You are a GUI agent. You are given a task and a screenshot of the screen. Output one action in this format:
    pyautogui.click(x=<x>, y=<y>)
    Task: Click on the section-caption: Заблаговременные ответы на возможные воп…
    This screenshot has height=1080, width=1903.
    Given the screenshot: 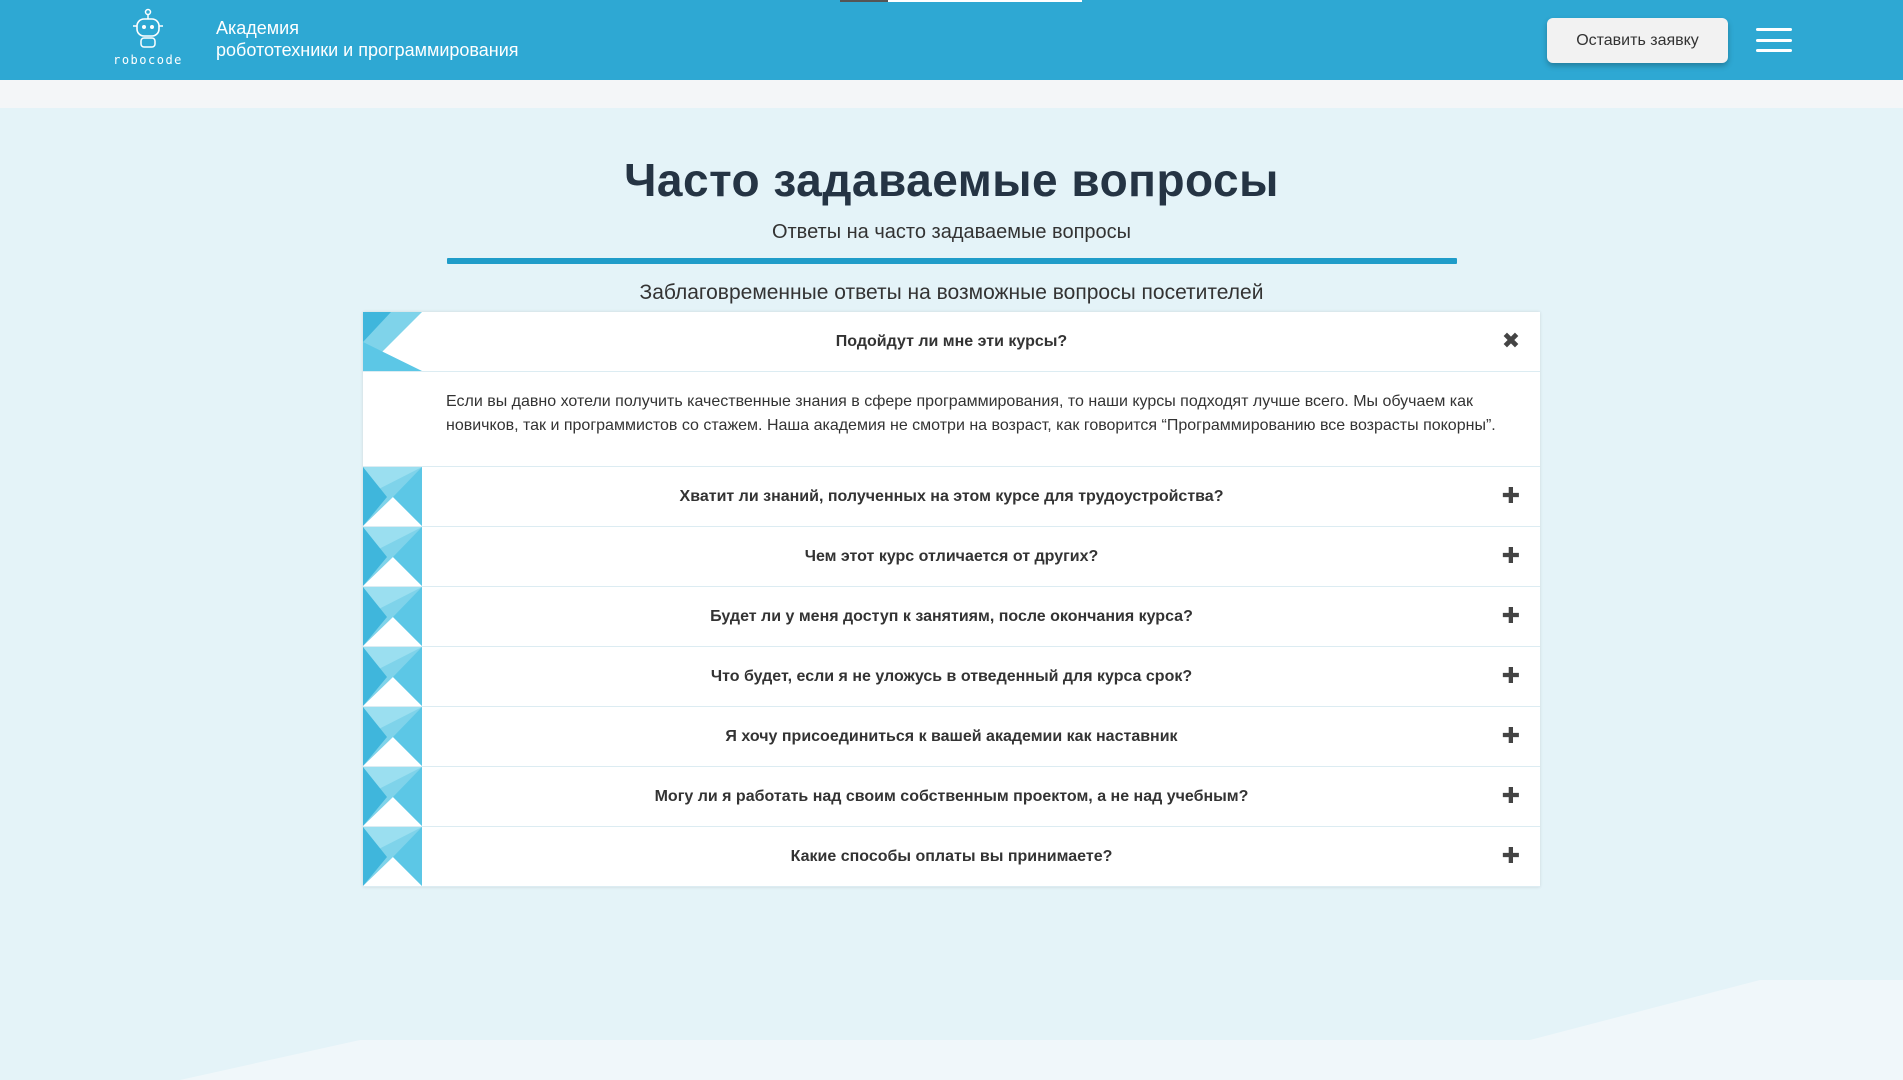 What is the action you would take?
    pyautogui.click(x=951, y=292)
    